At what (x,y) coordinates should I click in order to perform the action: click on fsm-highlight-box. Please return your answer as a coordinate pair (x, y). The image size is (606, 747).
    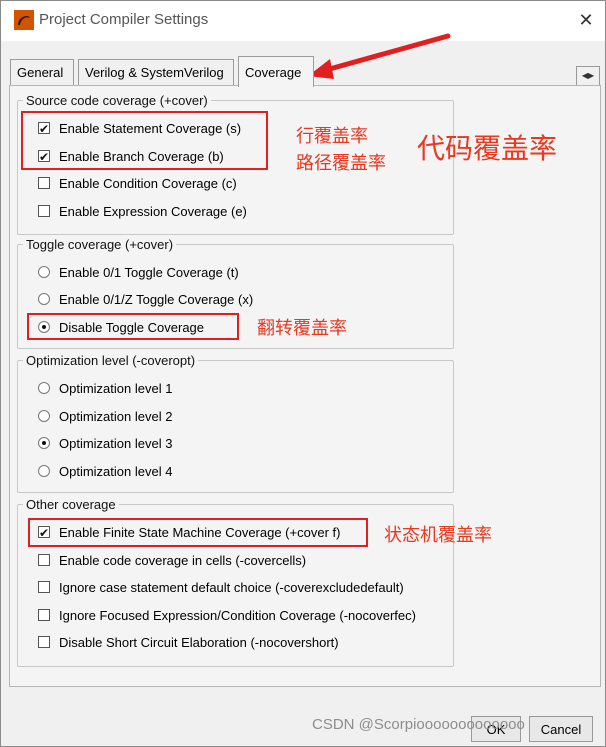
    Looking at the image, I should click on (198, 532).